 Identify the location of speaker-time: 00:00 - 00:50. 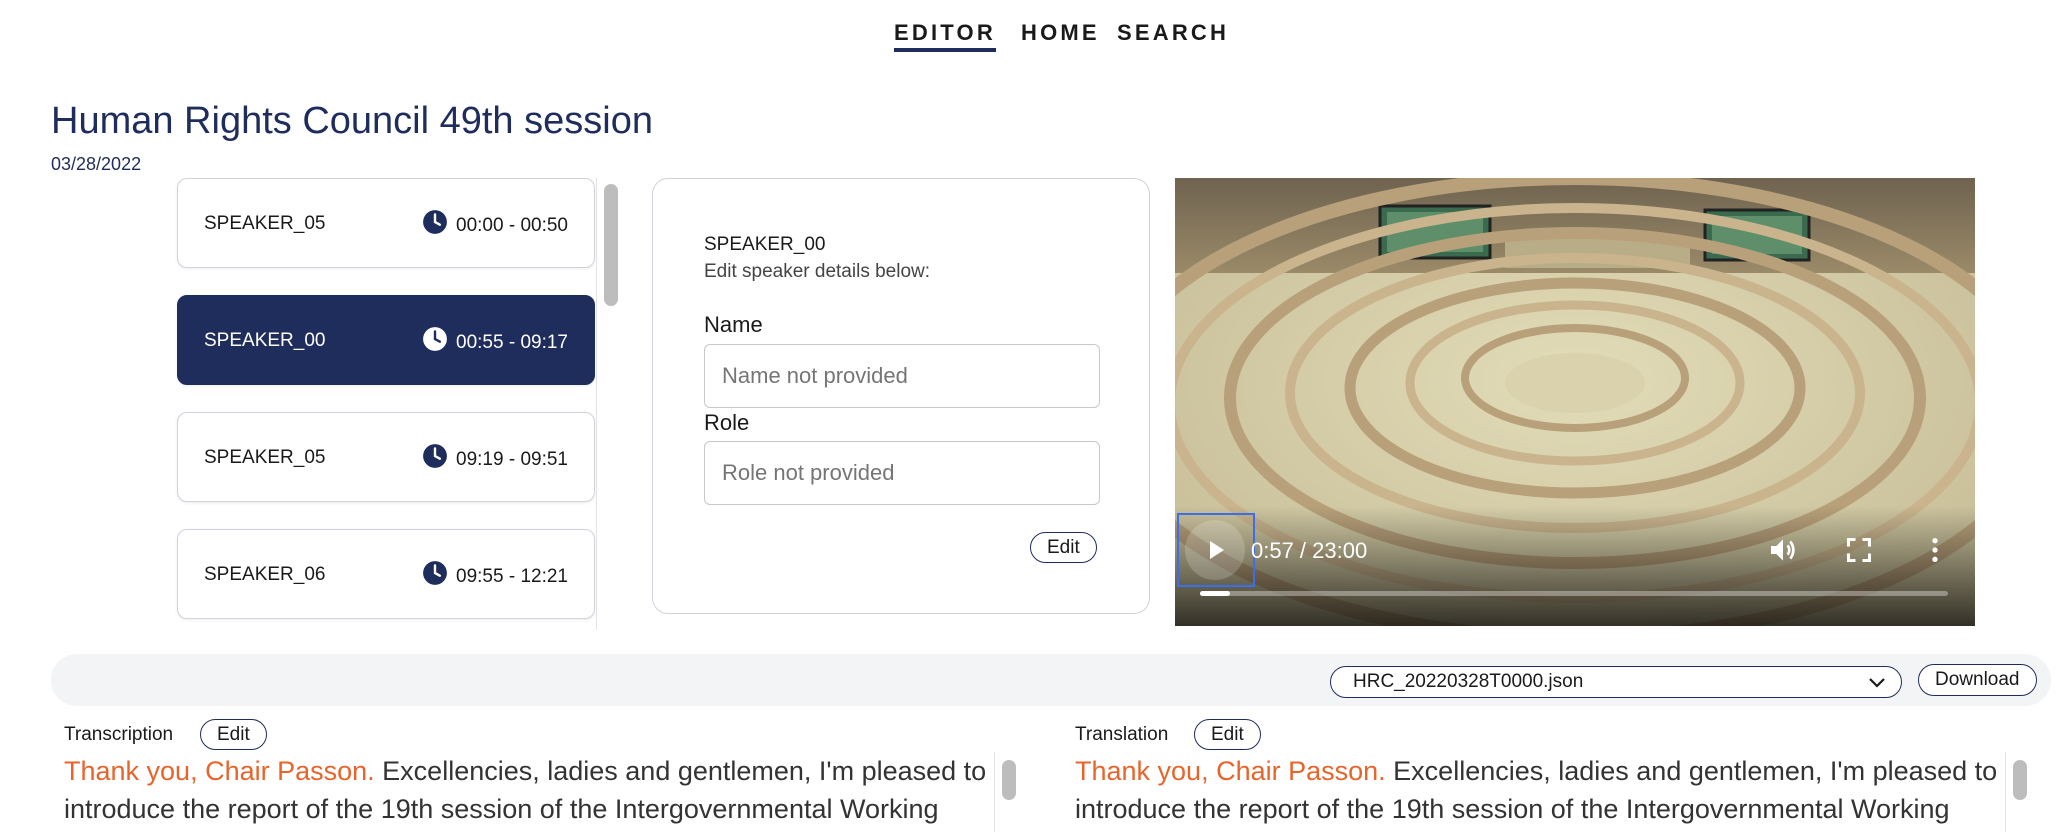
(512, 225).